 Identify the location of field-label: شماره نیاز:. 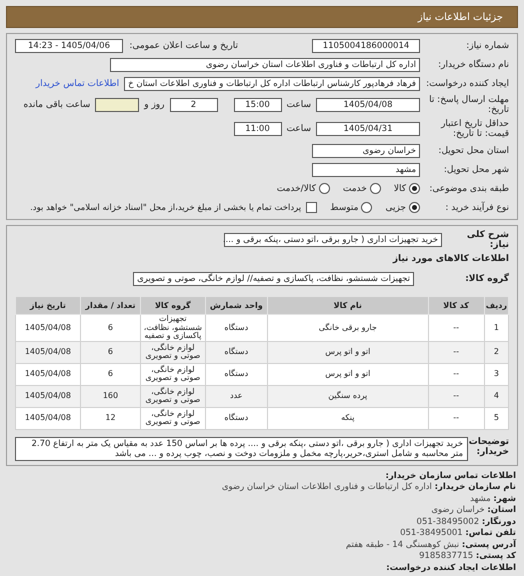
(487, 45).